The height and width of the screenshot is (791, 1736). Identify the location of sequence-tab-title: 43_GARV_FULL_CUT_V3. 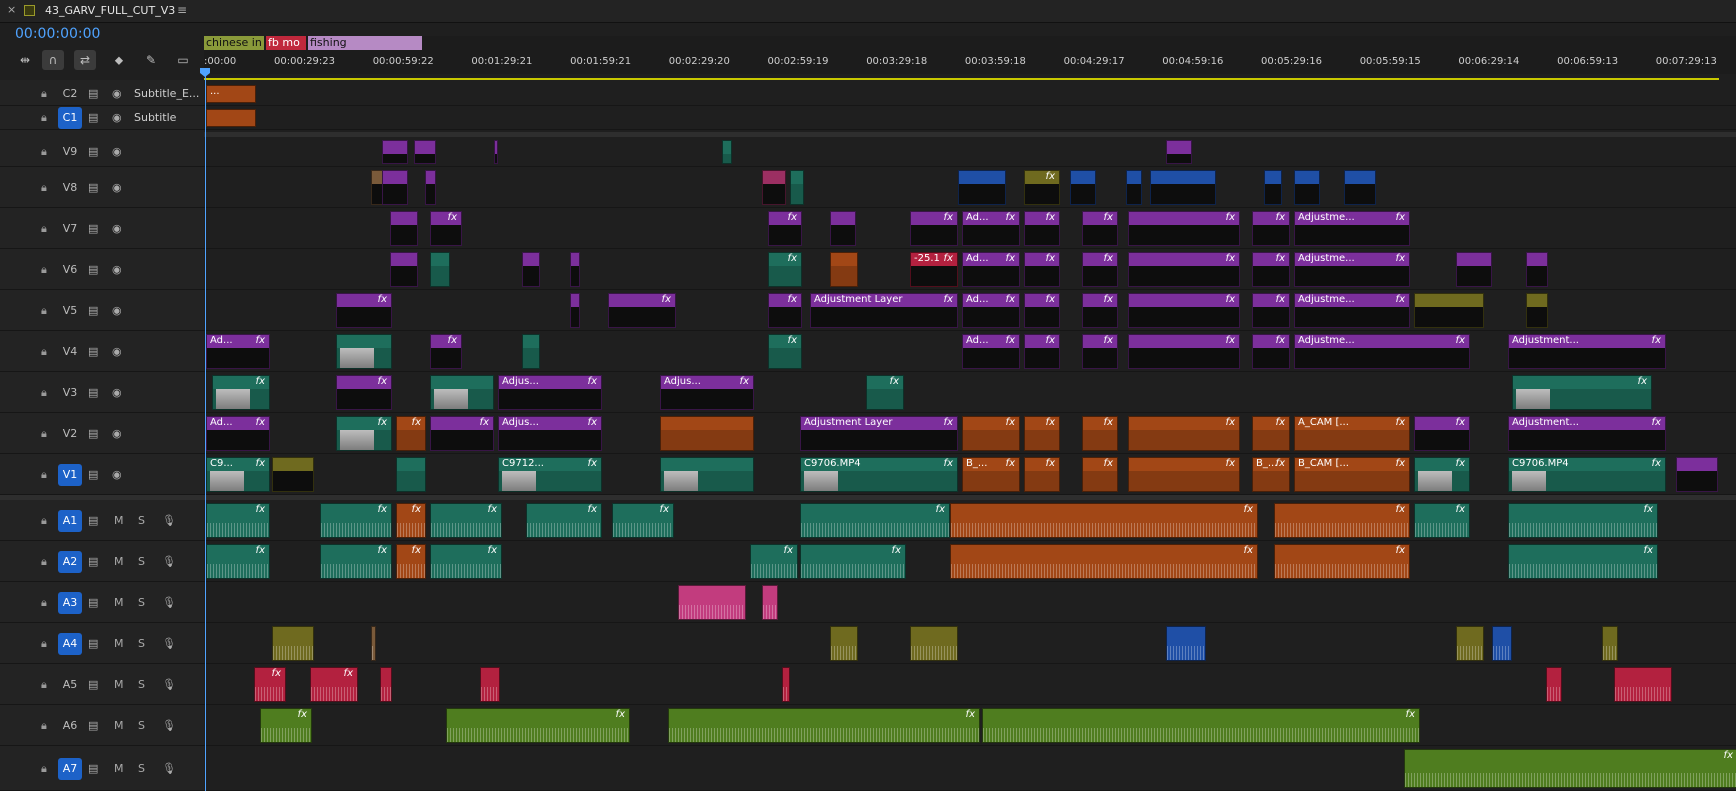
(110, 10).